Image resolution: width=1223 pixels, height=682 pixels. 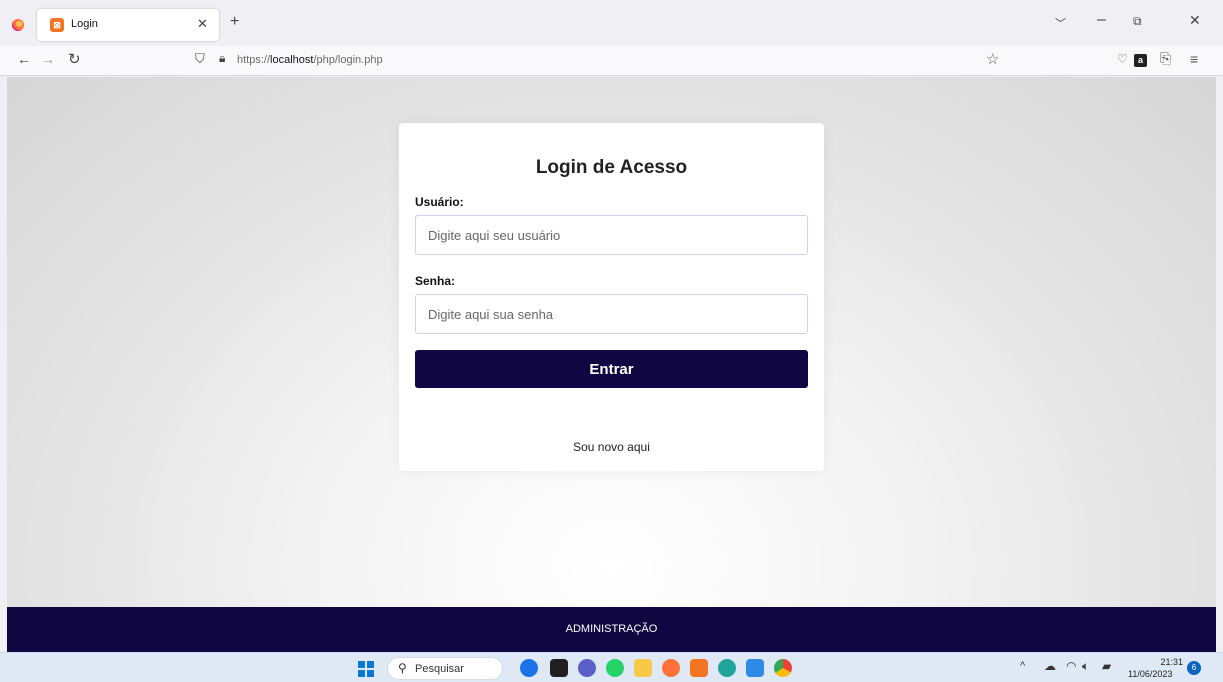 I want to click on volume-icon: 🔈︎, so click(x=1085, y=666).